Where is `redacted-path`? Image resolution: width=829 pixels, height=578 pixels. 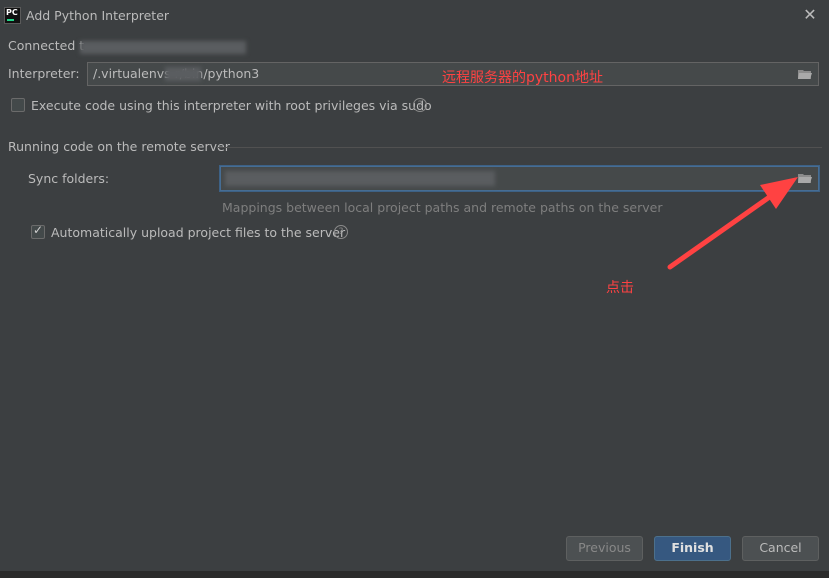
redacted-path is located at coordinates (183, 74).